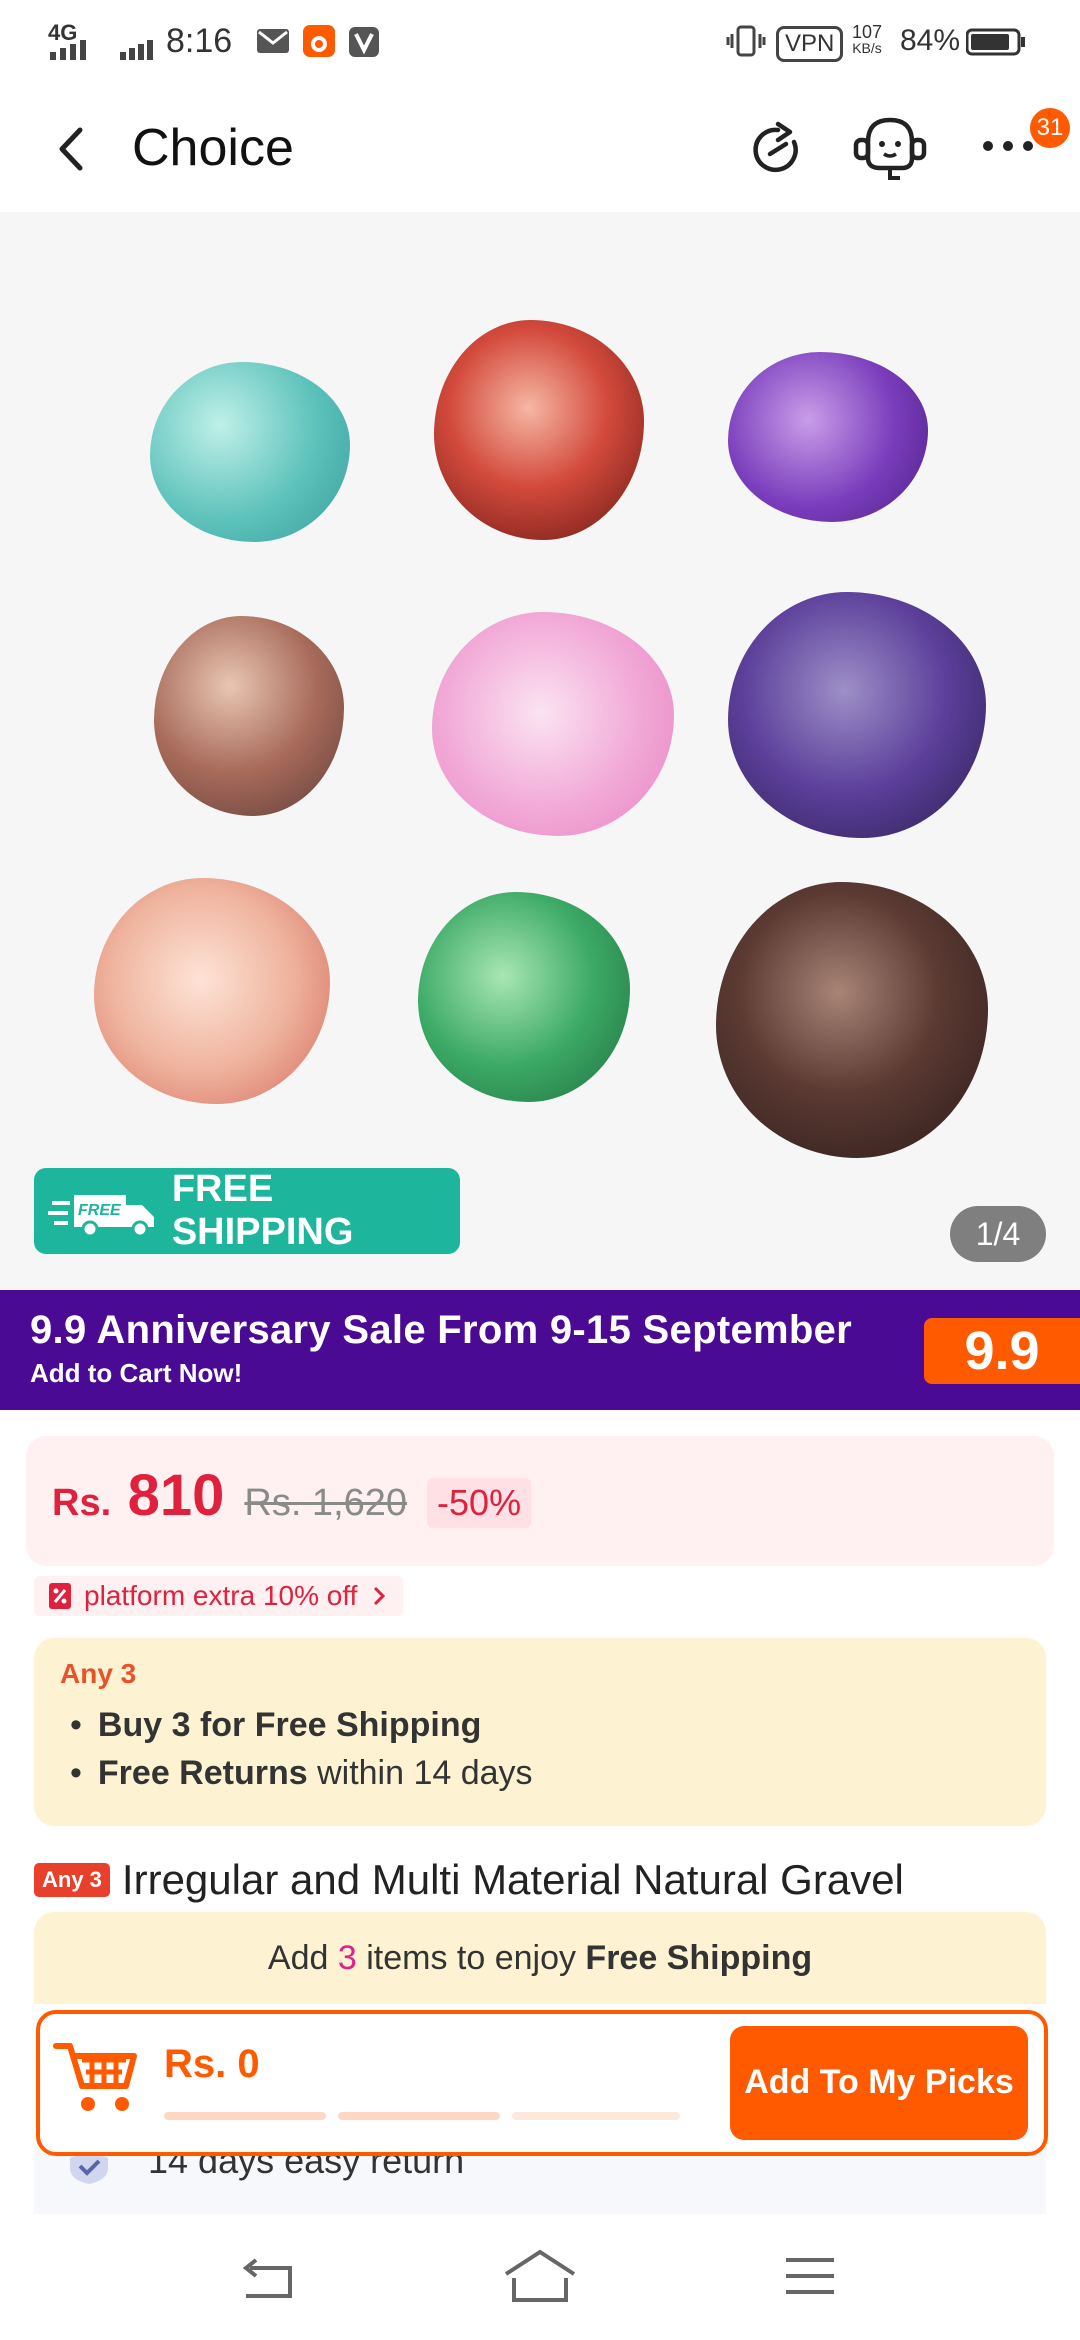 This screenshot has height=2340, width=1080. I want to click on free-shipping-progress-strip: Add 3 items to enjoy Free Shipping, so click(540, 1958).